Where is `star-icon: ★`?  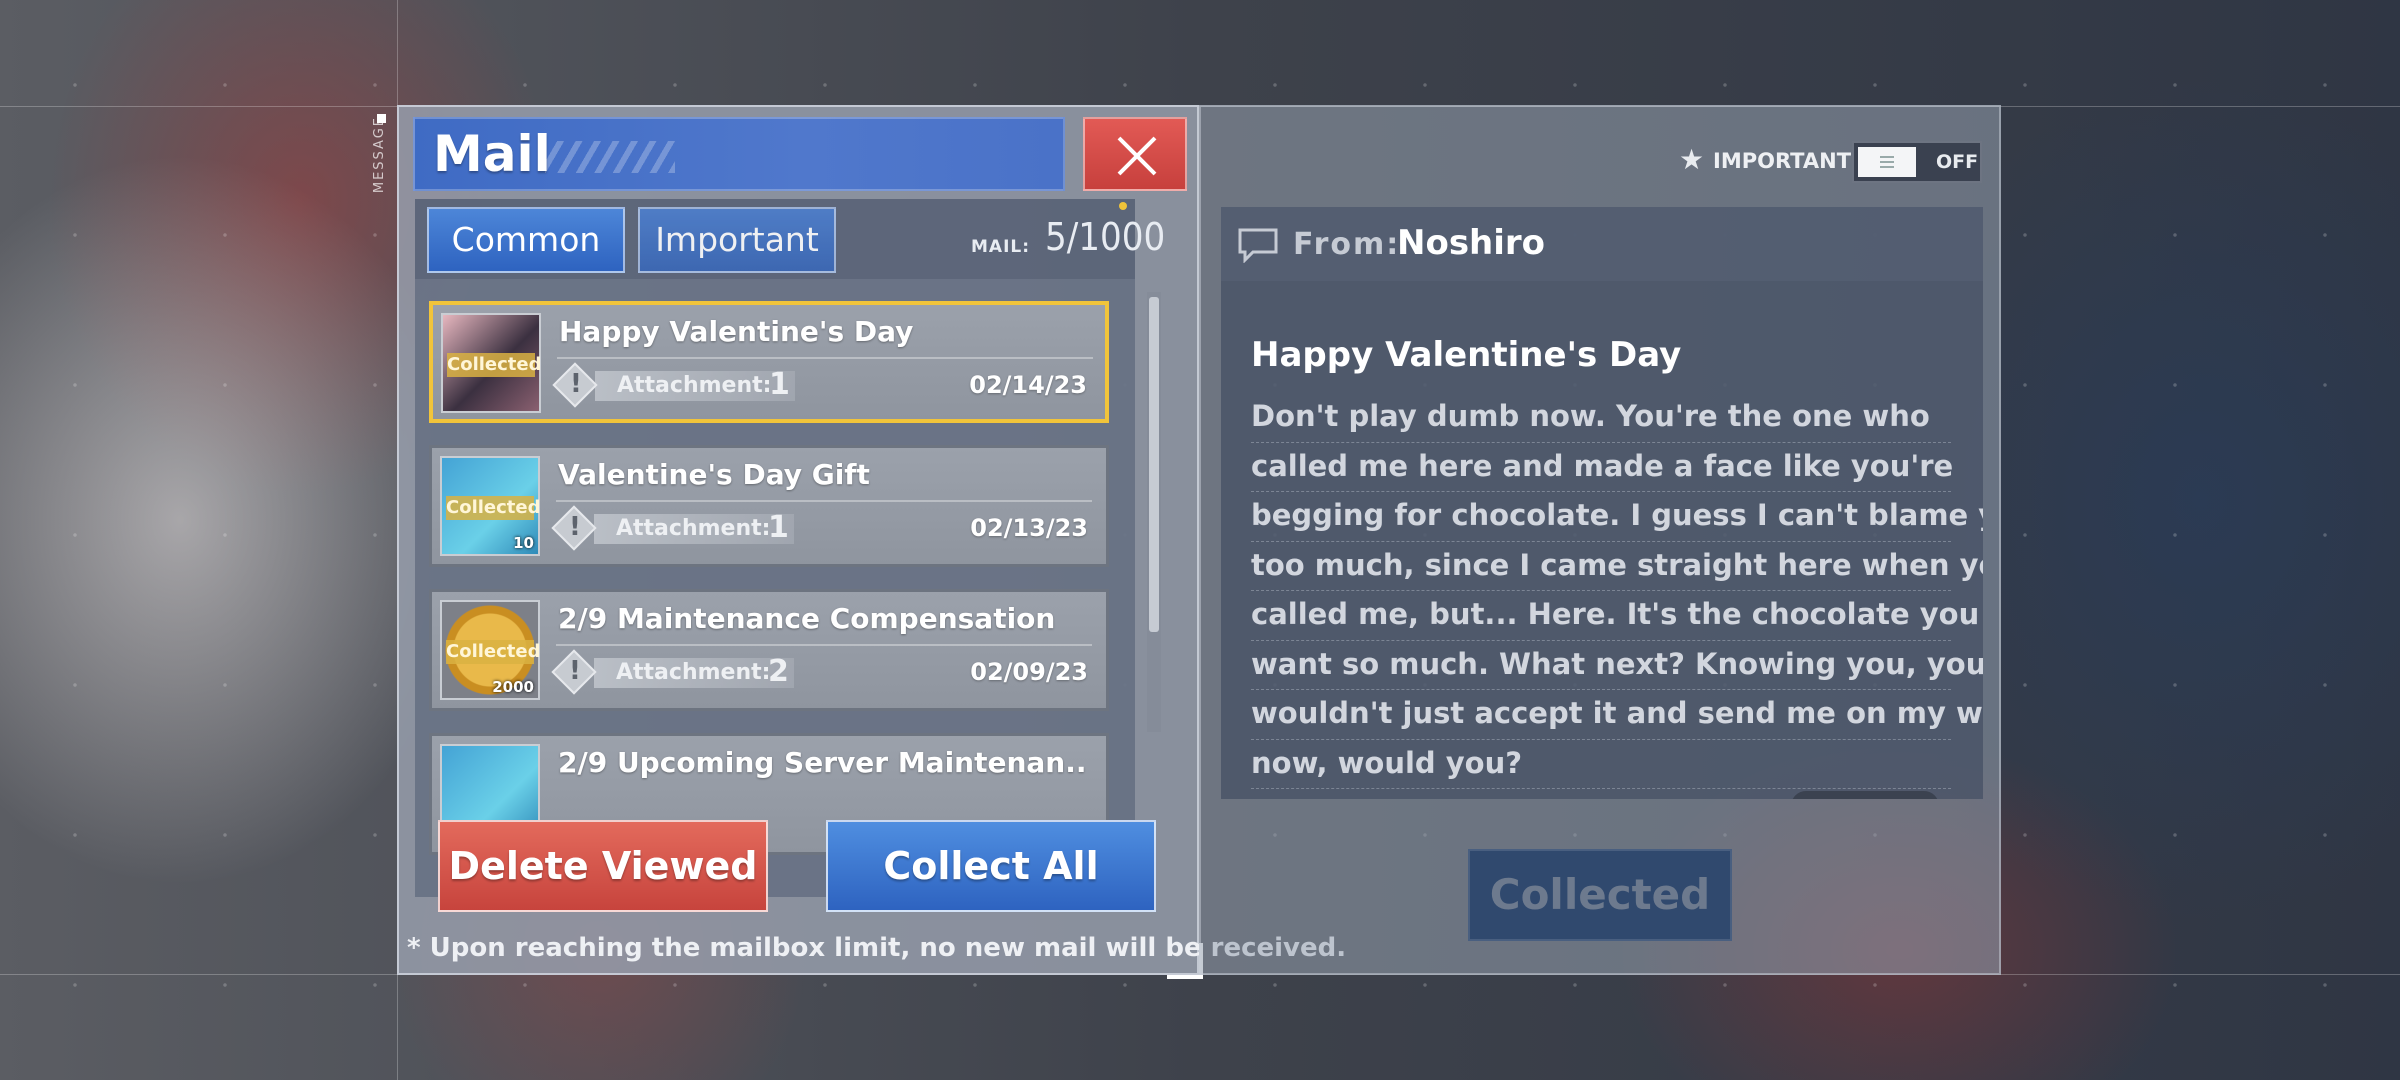
star-icon: ★ is located at coordinates (1692, 159).